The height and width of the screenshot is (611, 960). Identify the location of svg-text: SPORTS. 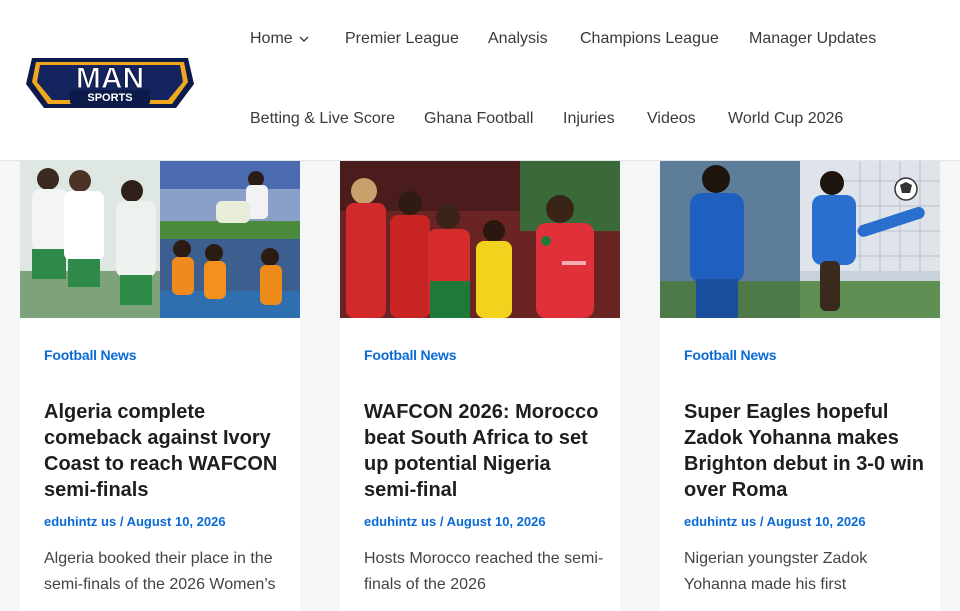
(109, 98).